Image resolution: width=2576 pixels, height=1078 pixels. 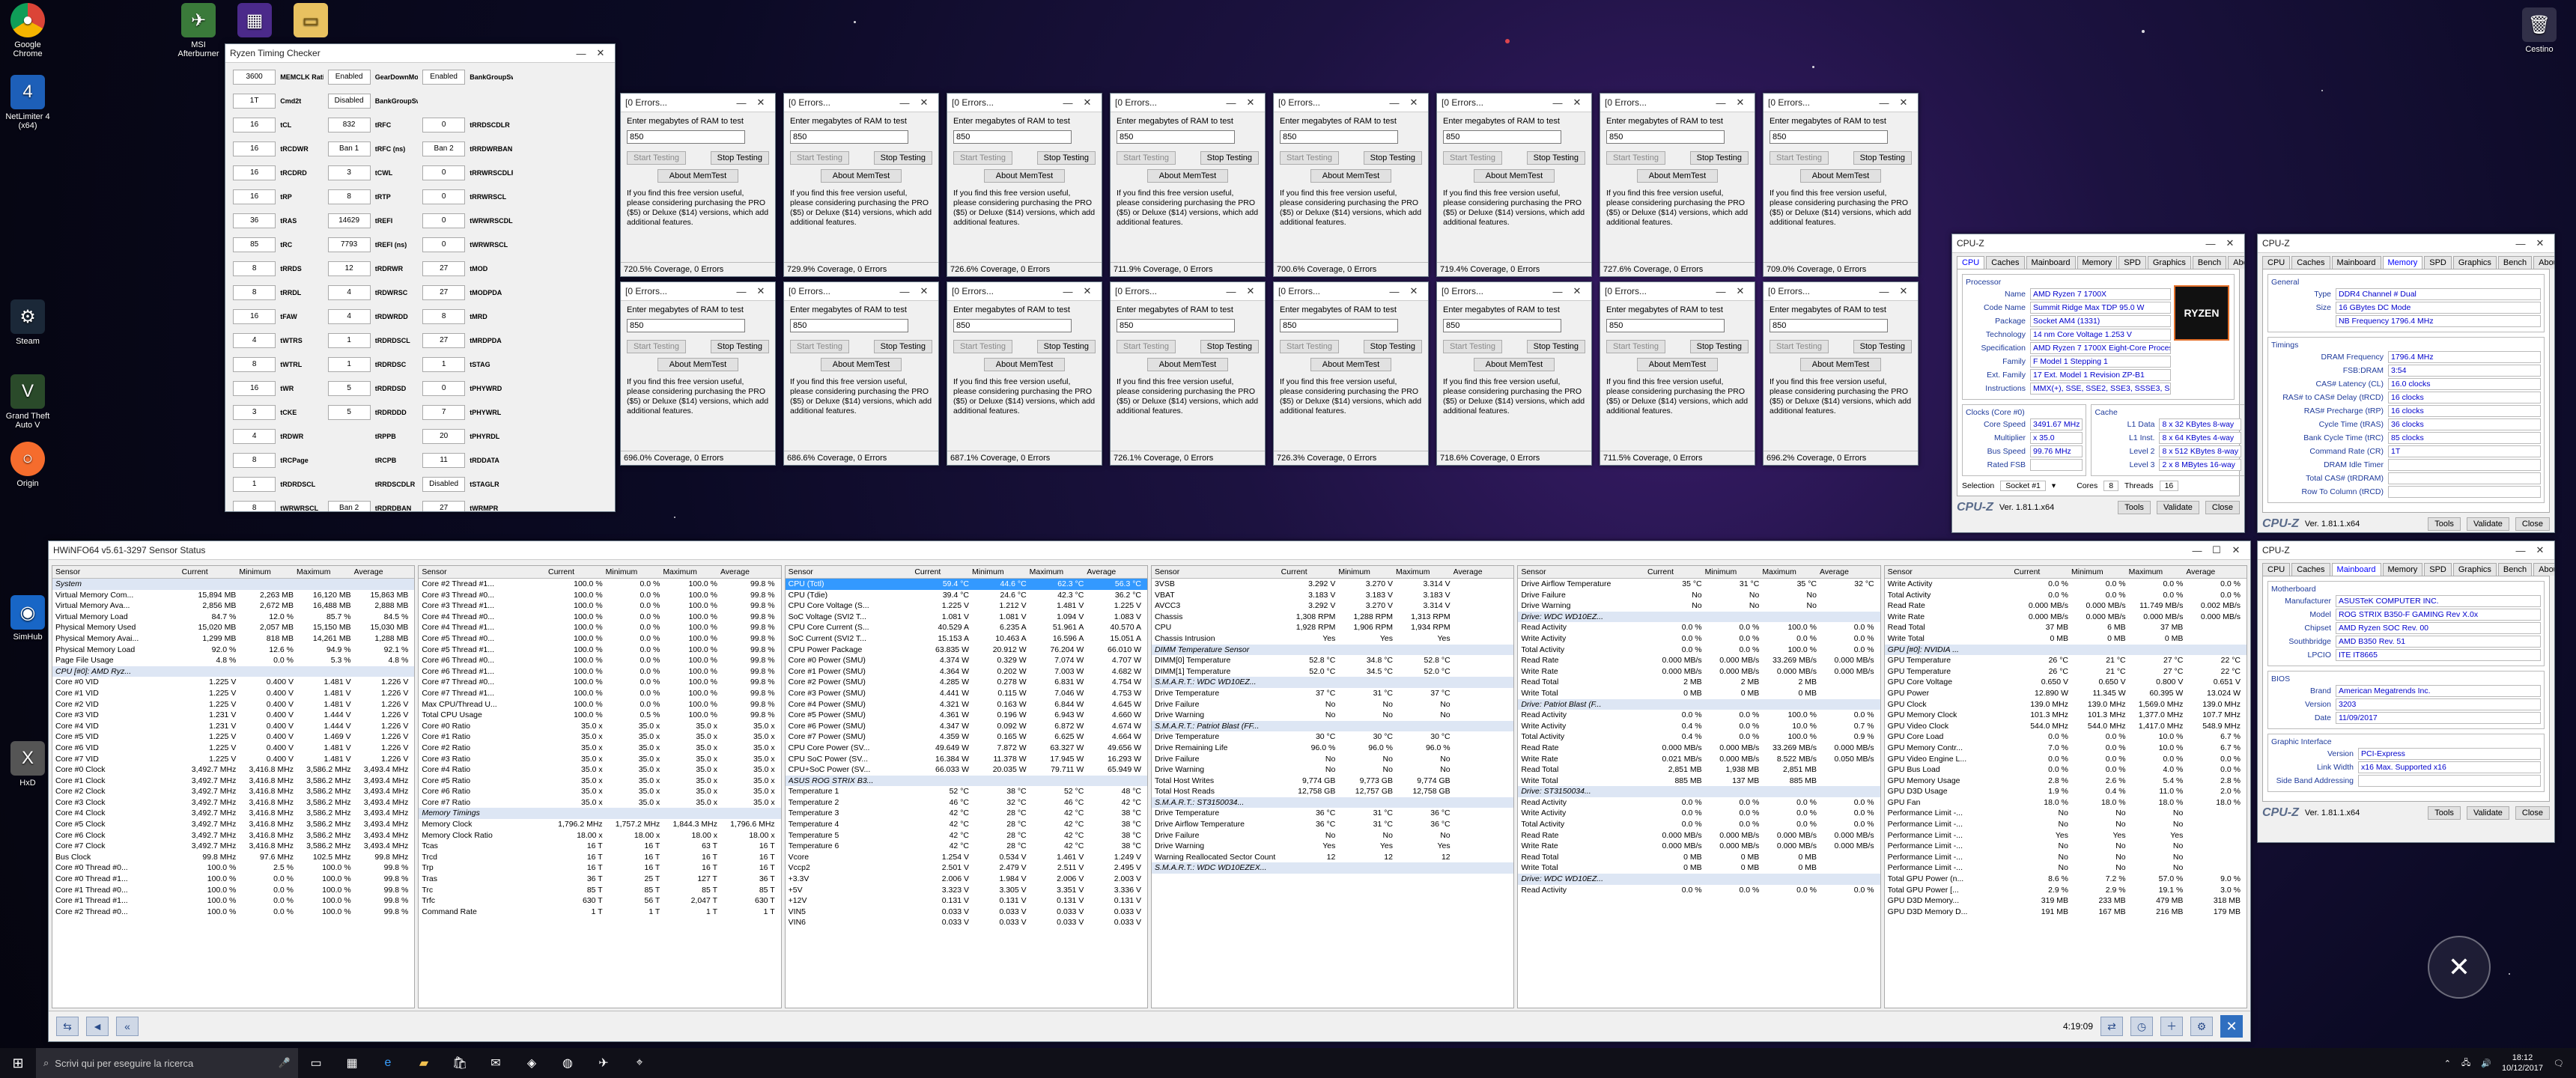 What do you see at coordinates (2177, 508) in the screenshot?
I see `validate-button: Validate` at bounding box center [2177, 508].